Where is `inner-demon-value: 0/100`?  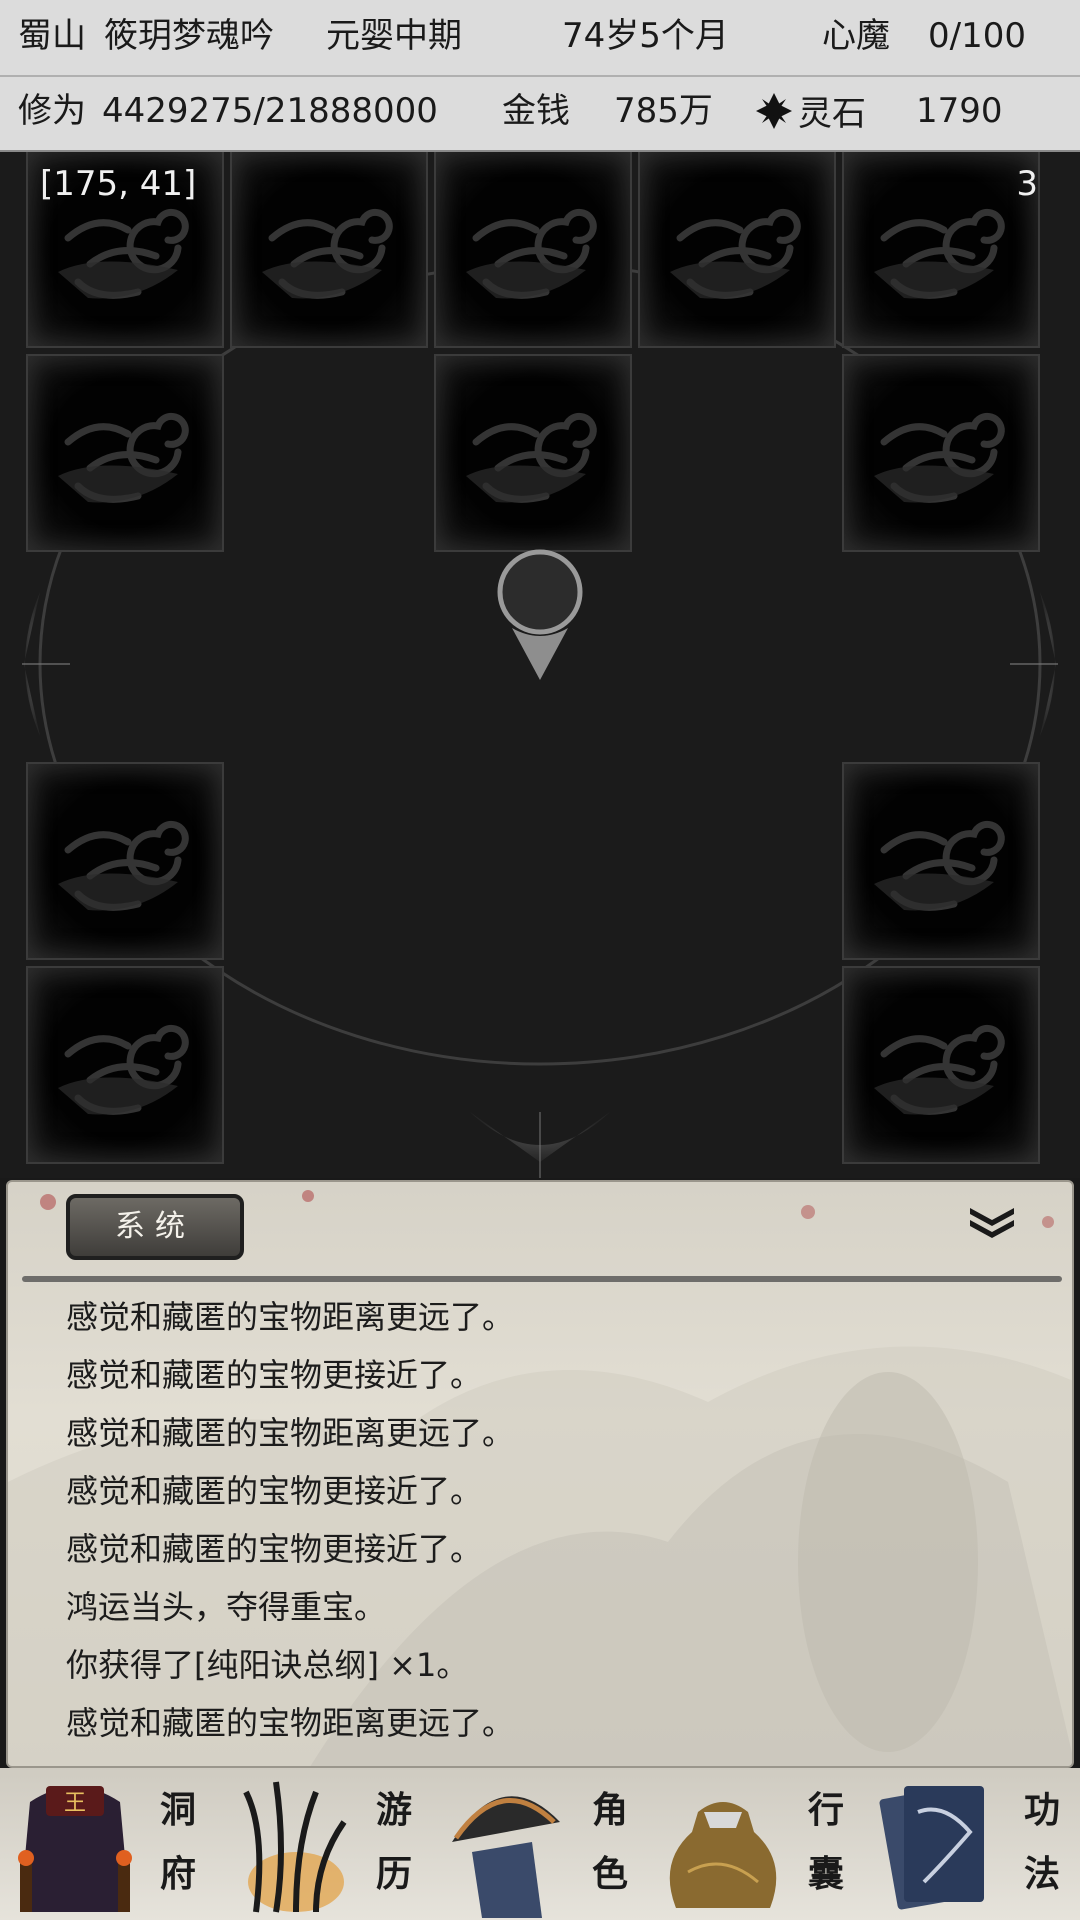 inner-demon-value: 0/100 is located at coordinates (977, 36).